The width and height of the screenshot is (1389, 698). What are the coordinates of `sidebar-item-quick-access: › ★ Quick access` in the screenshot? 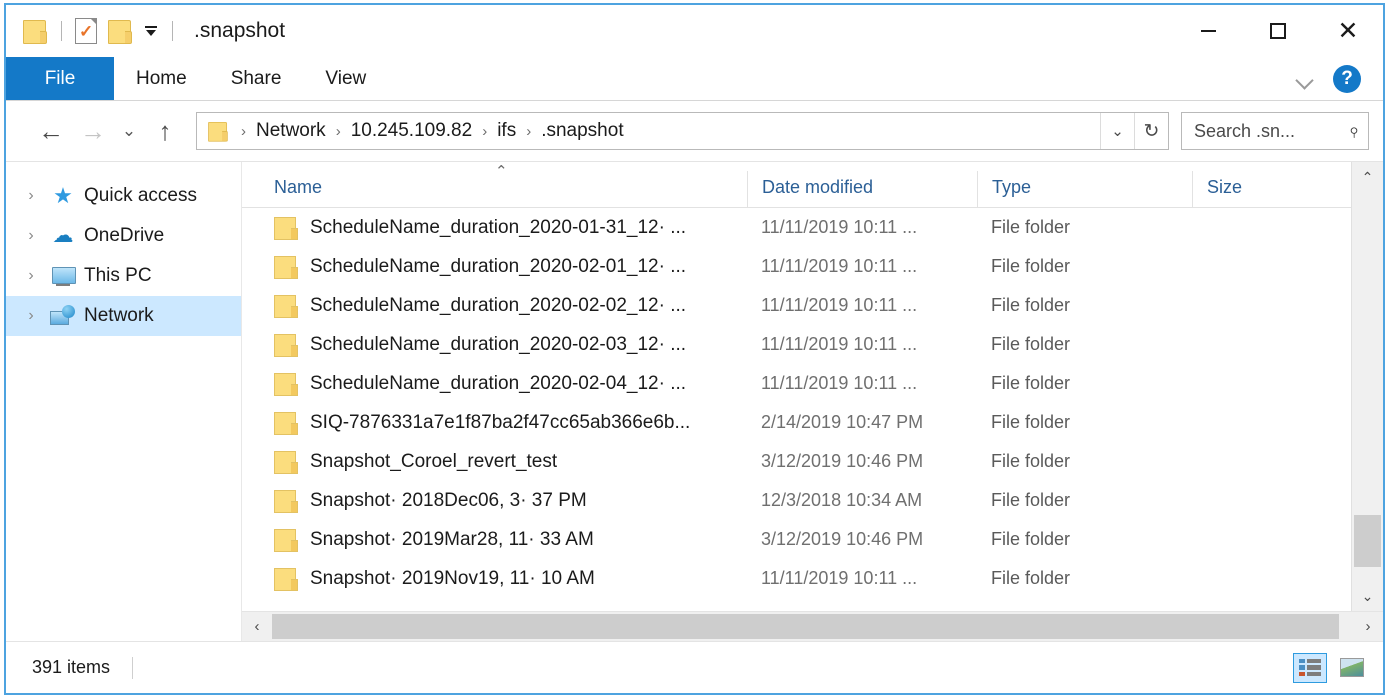 It's located at (123, 196).